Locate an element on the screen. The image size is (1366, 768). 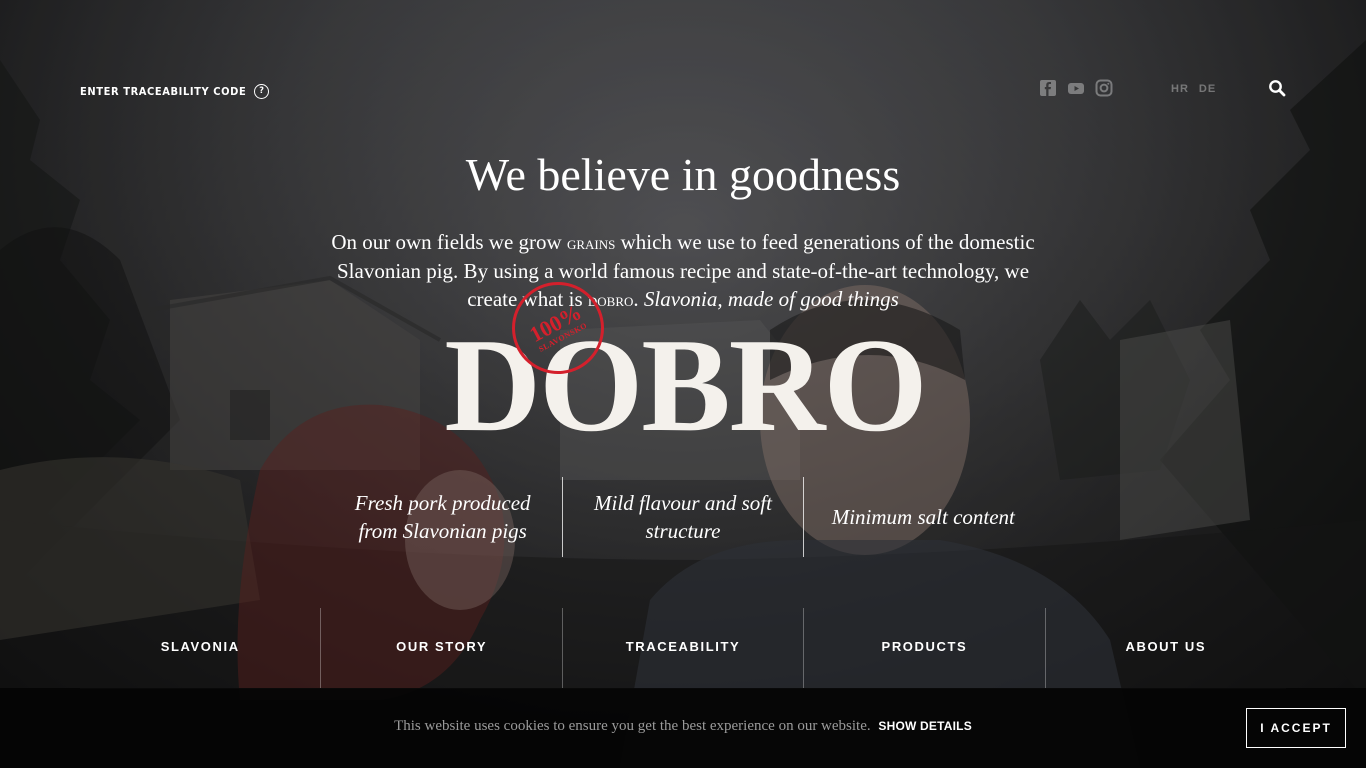
search-icon is located at coordinates (1277, 88).